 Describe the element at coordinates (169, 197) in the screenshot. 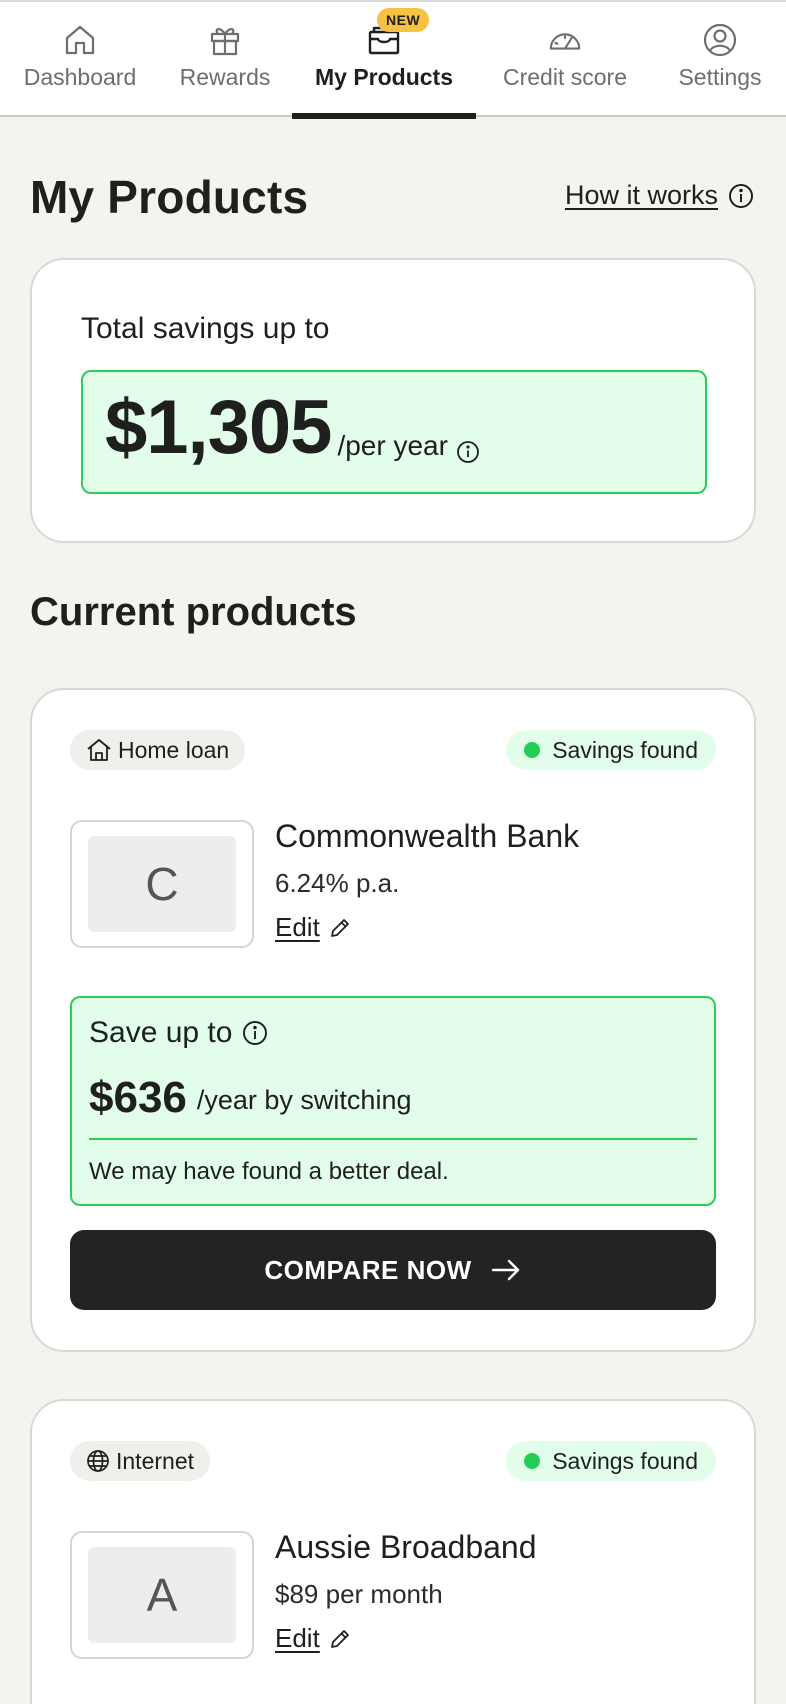

I see `page-title: My Products` at that location.